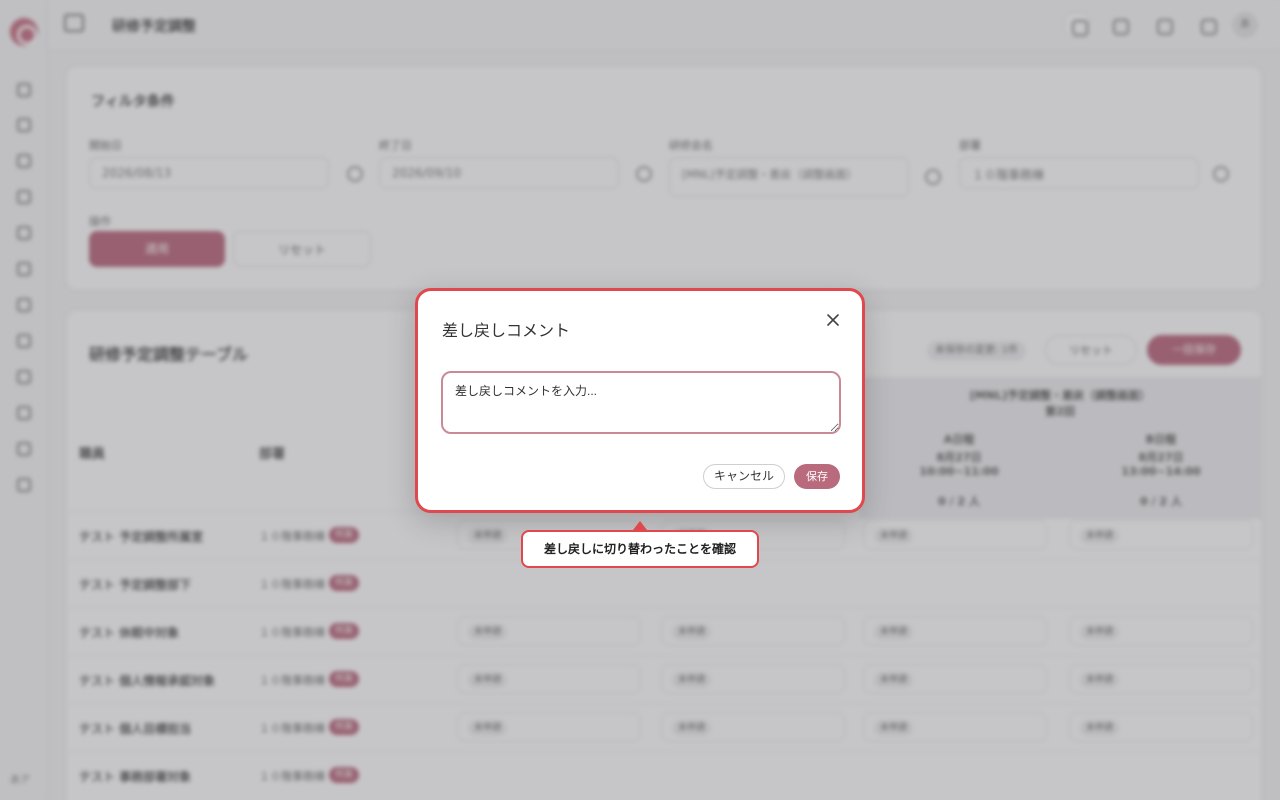 The image size is (1280, 800). I want to click on return-comment-input, so click(641, 402).